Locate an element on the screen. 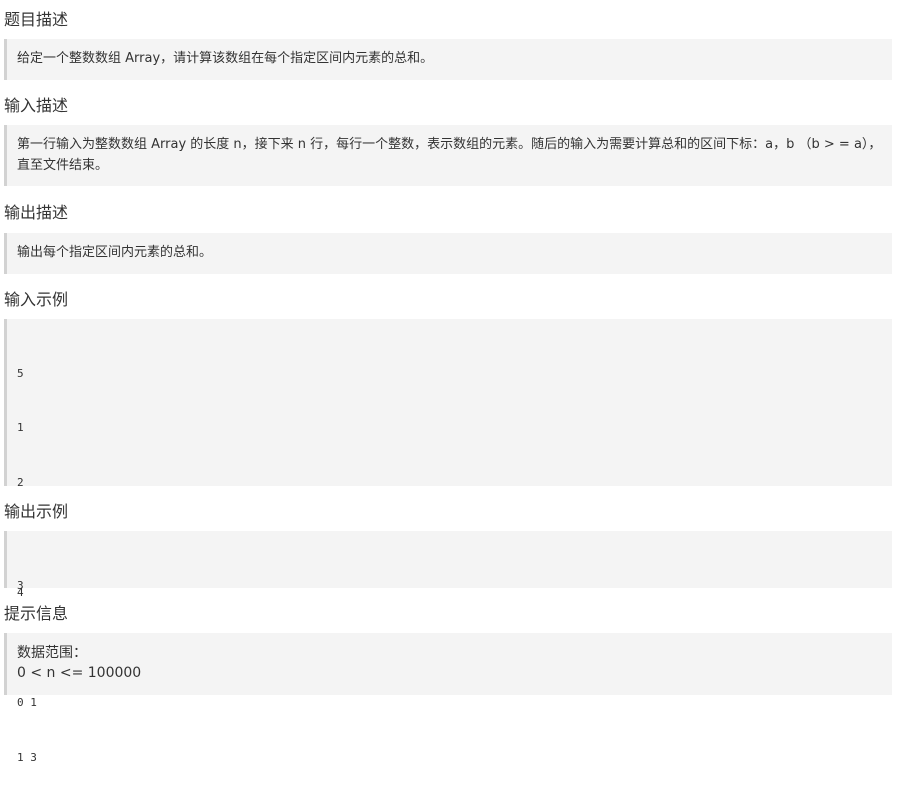 The width and height of the screenshot is (911, 804). tips-box: 数据范围： 0 < n <= 100000 is located at coordinates (448, 664).